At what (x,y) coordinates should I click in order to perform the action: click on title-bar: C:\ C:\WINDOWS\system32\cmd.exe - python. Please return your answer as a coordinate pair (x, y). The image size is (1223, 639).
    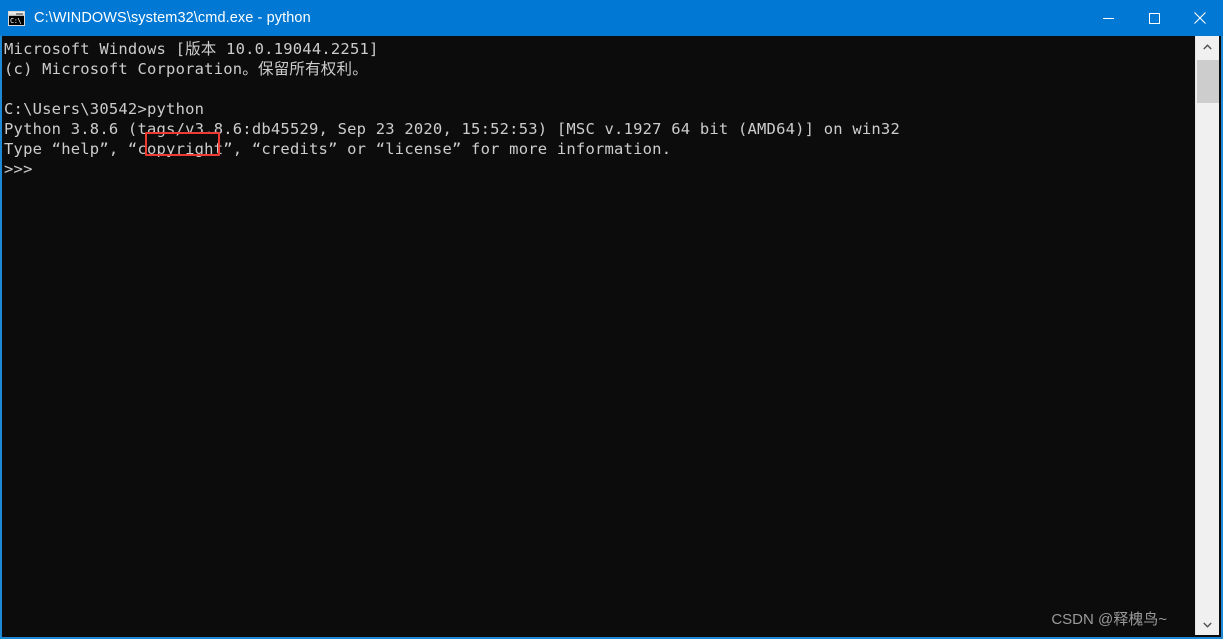
    Looking at the image, I should click on (611, 18).